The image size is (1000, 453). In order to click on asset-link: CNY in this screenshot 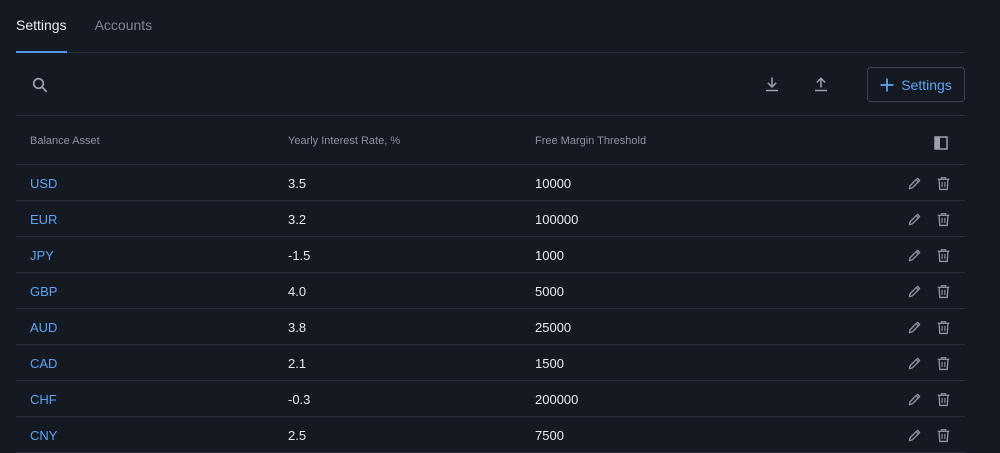, I will do `click(43, 435)`.